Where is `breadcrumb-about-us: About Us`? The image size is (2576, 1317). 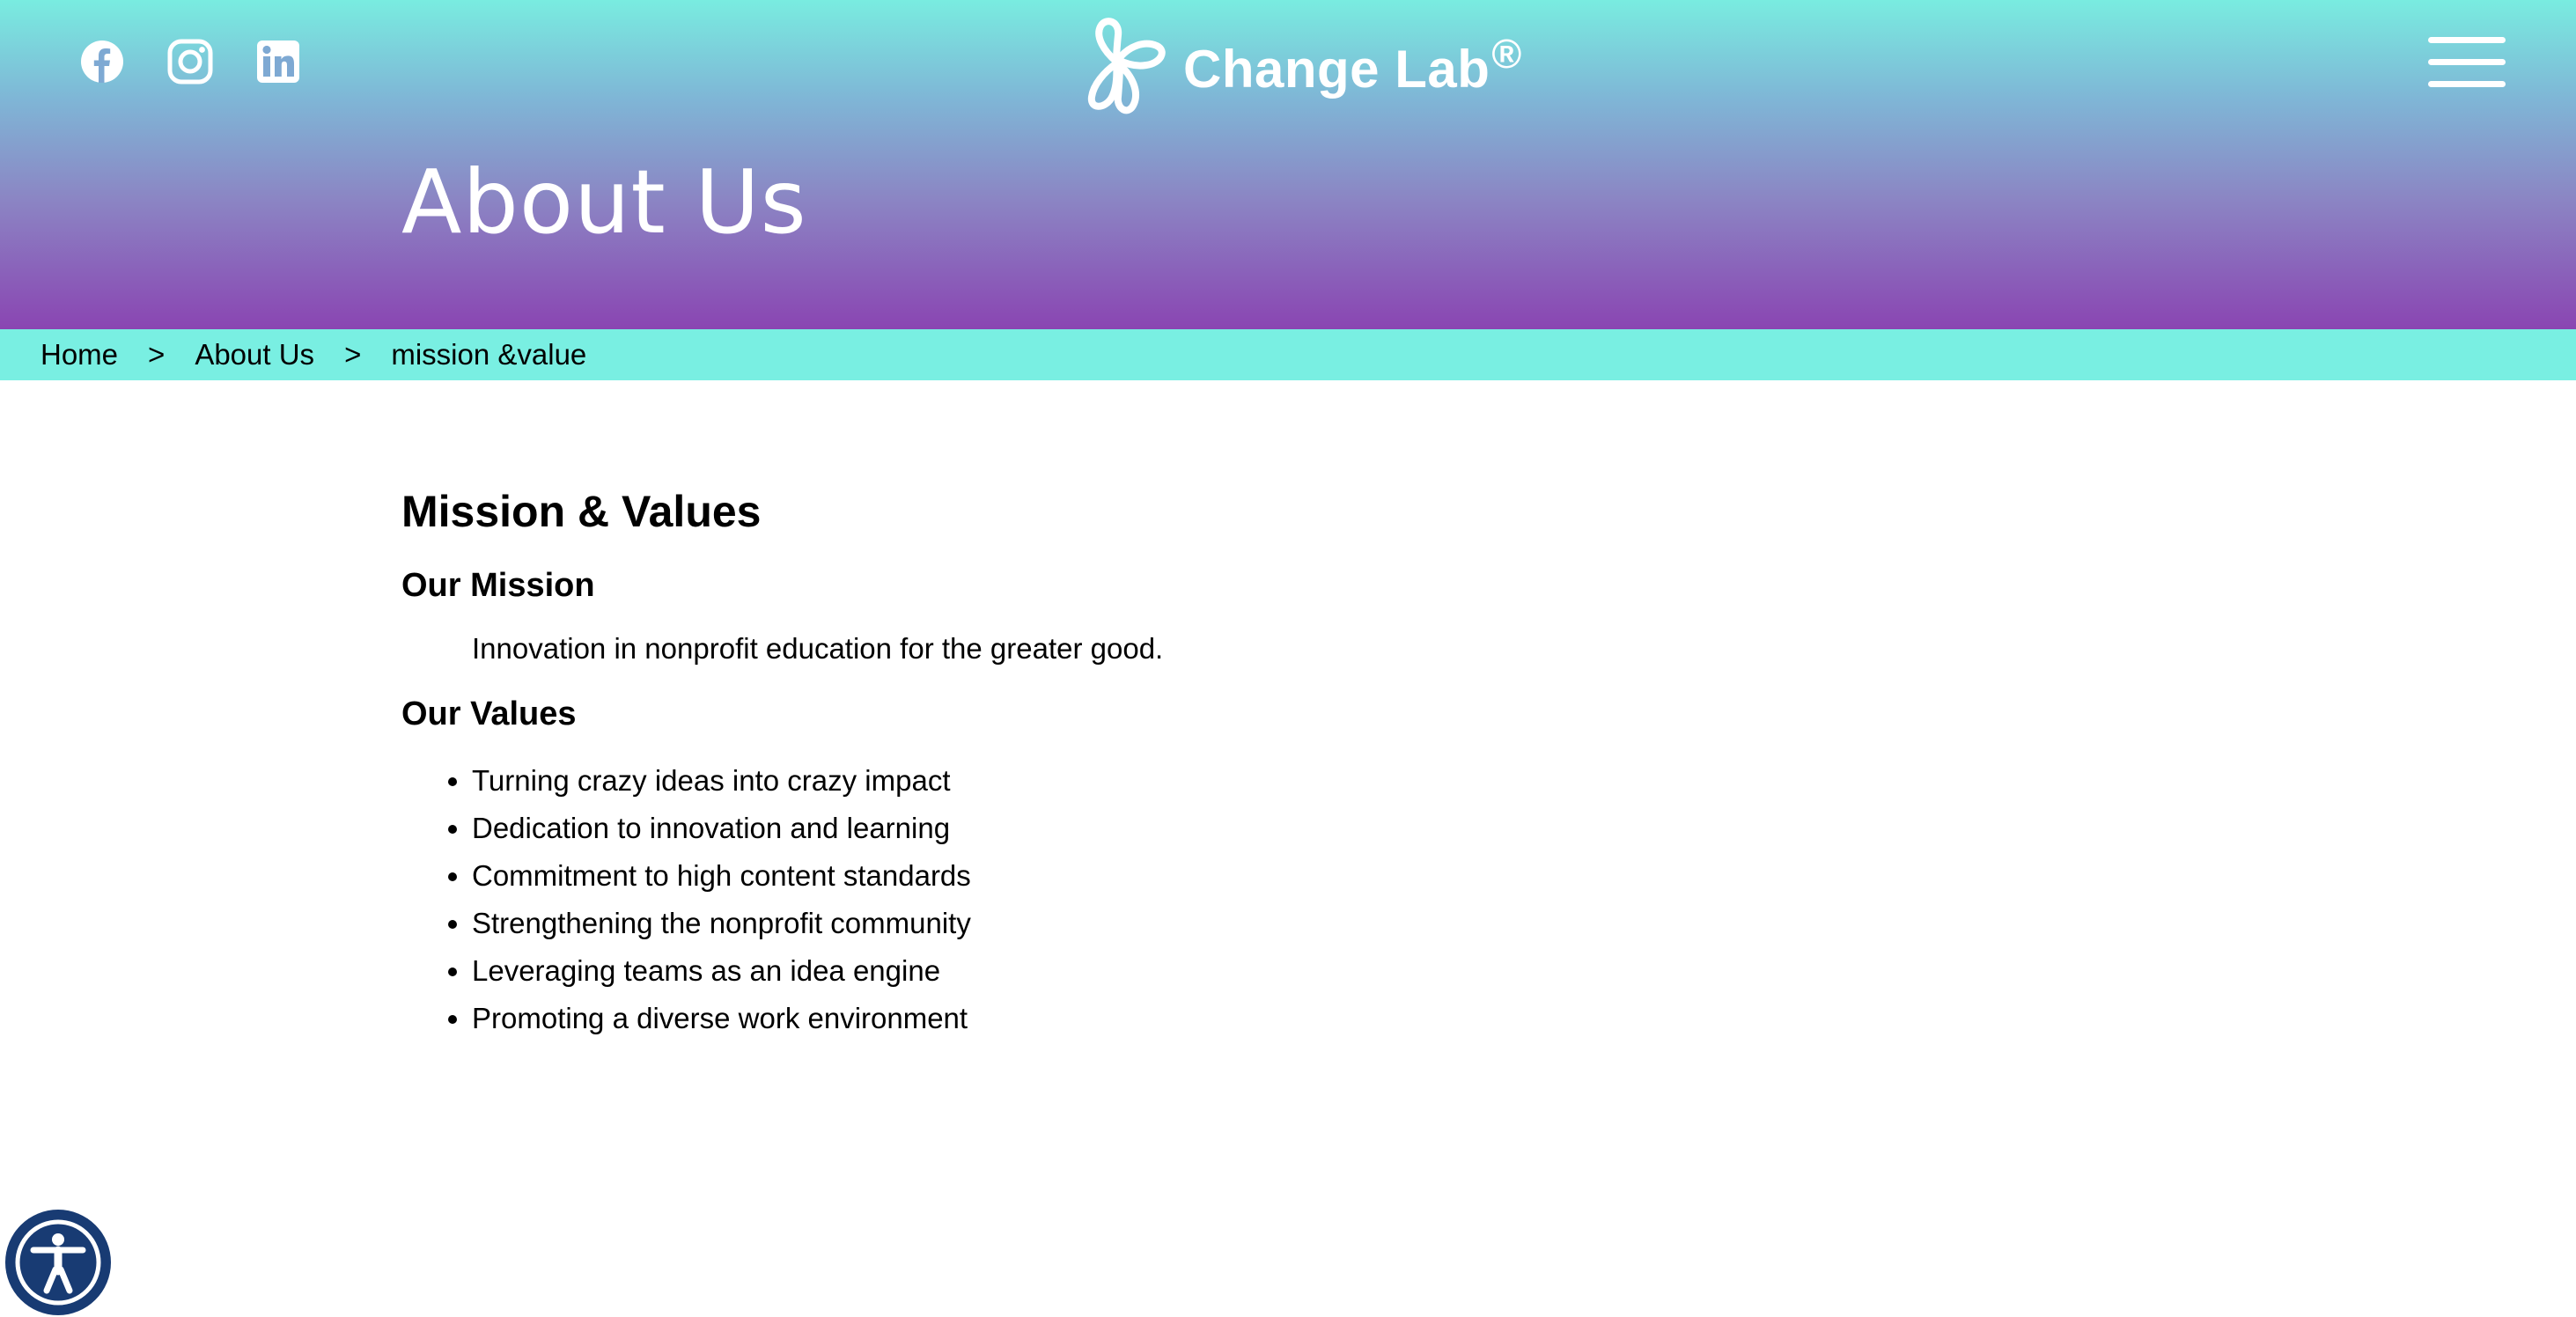 breadcrumb-about-us: About Us is located at coordinates (255, 355).